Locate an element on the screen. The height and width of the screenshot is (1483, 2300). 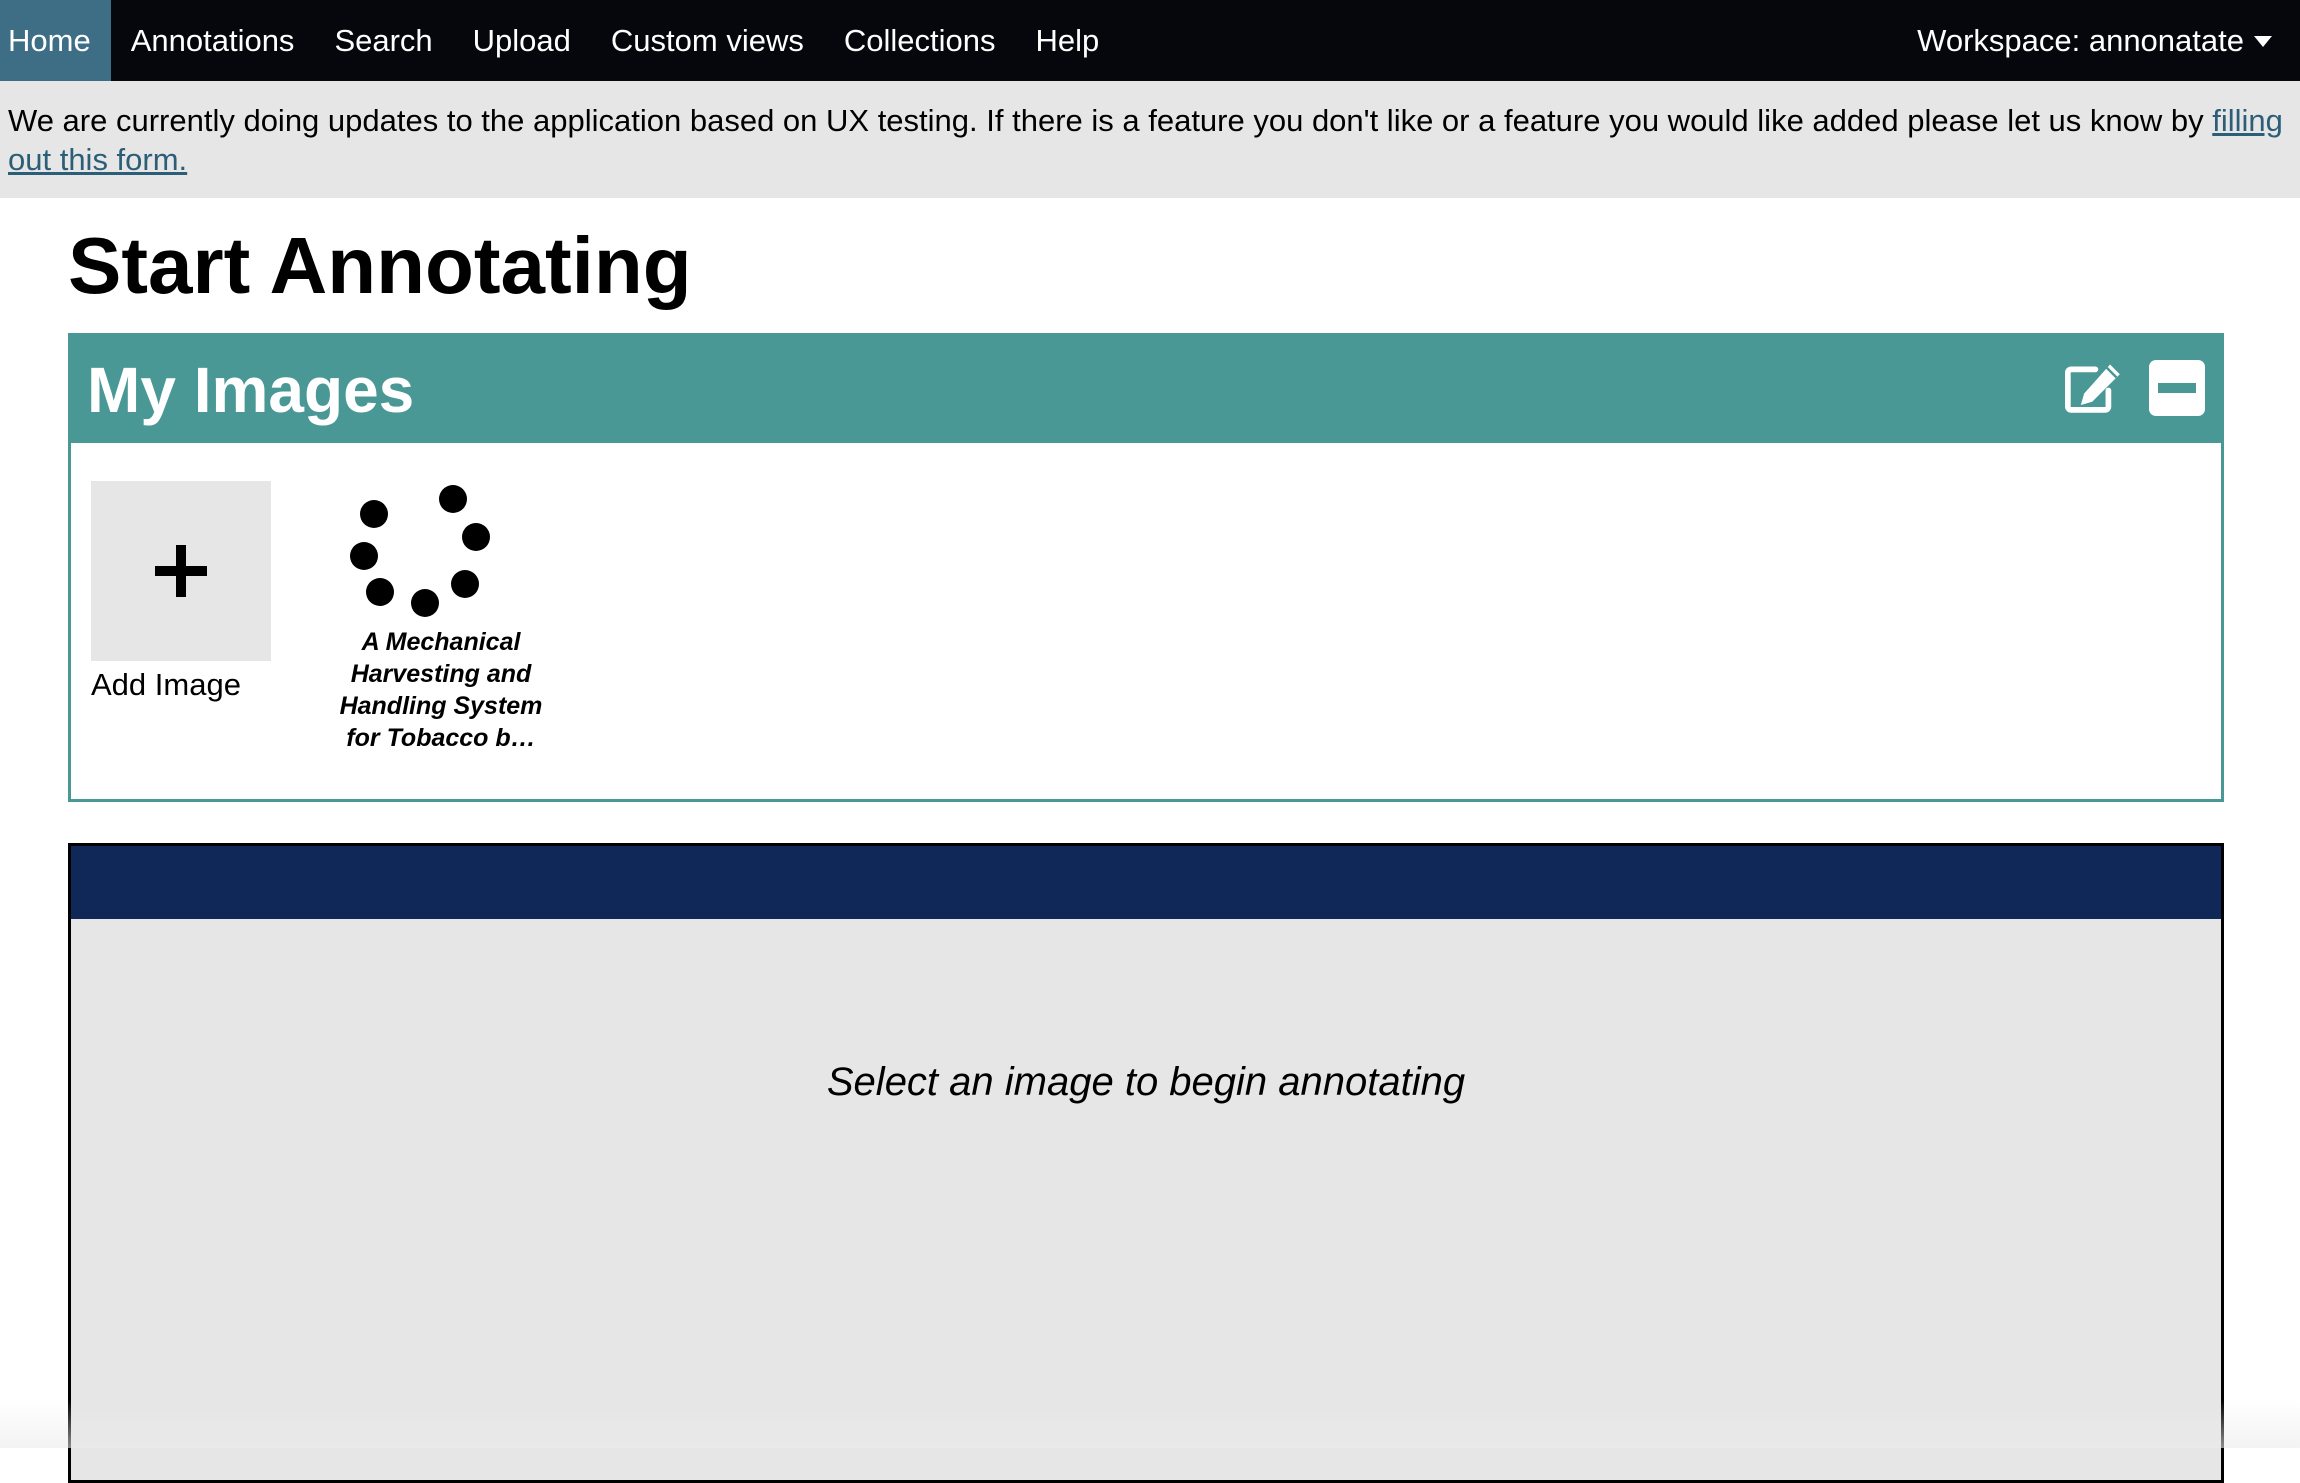
caret-down-icon is located at coordinates (2263, 41).